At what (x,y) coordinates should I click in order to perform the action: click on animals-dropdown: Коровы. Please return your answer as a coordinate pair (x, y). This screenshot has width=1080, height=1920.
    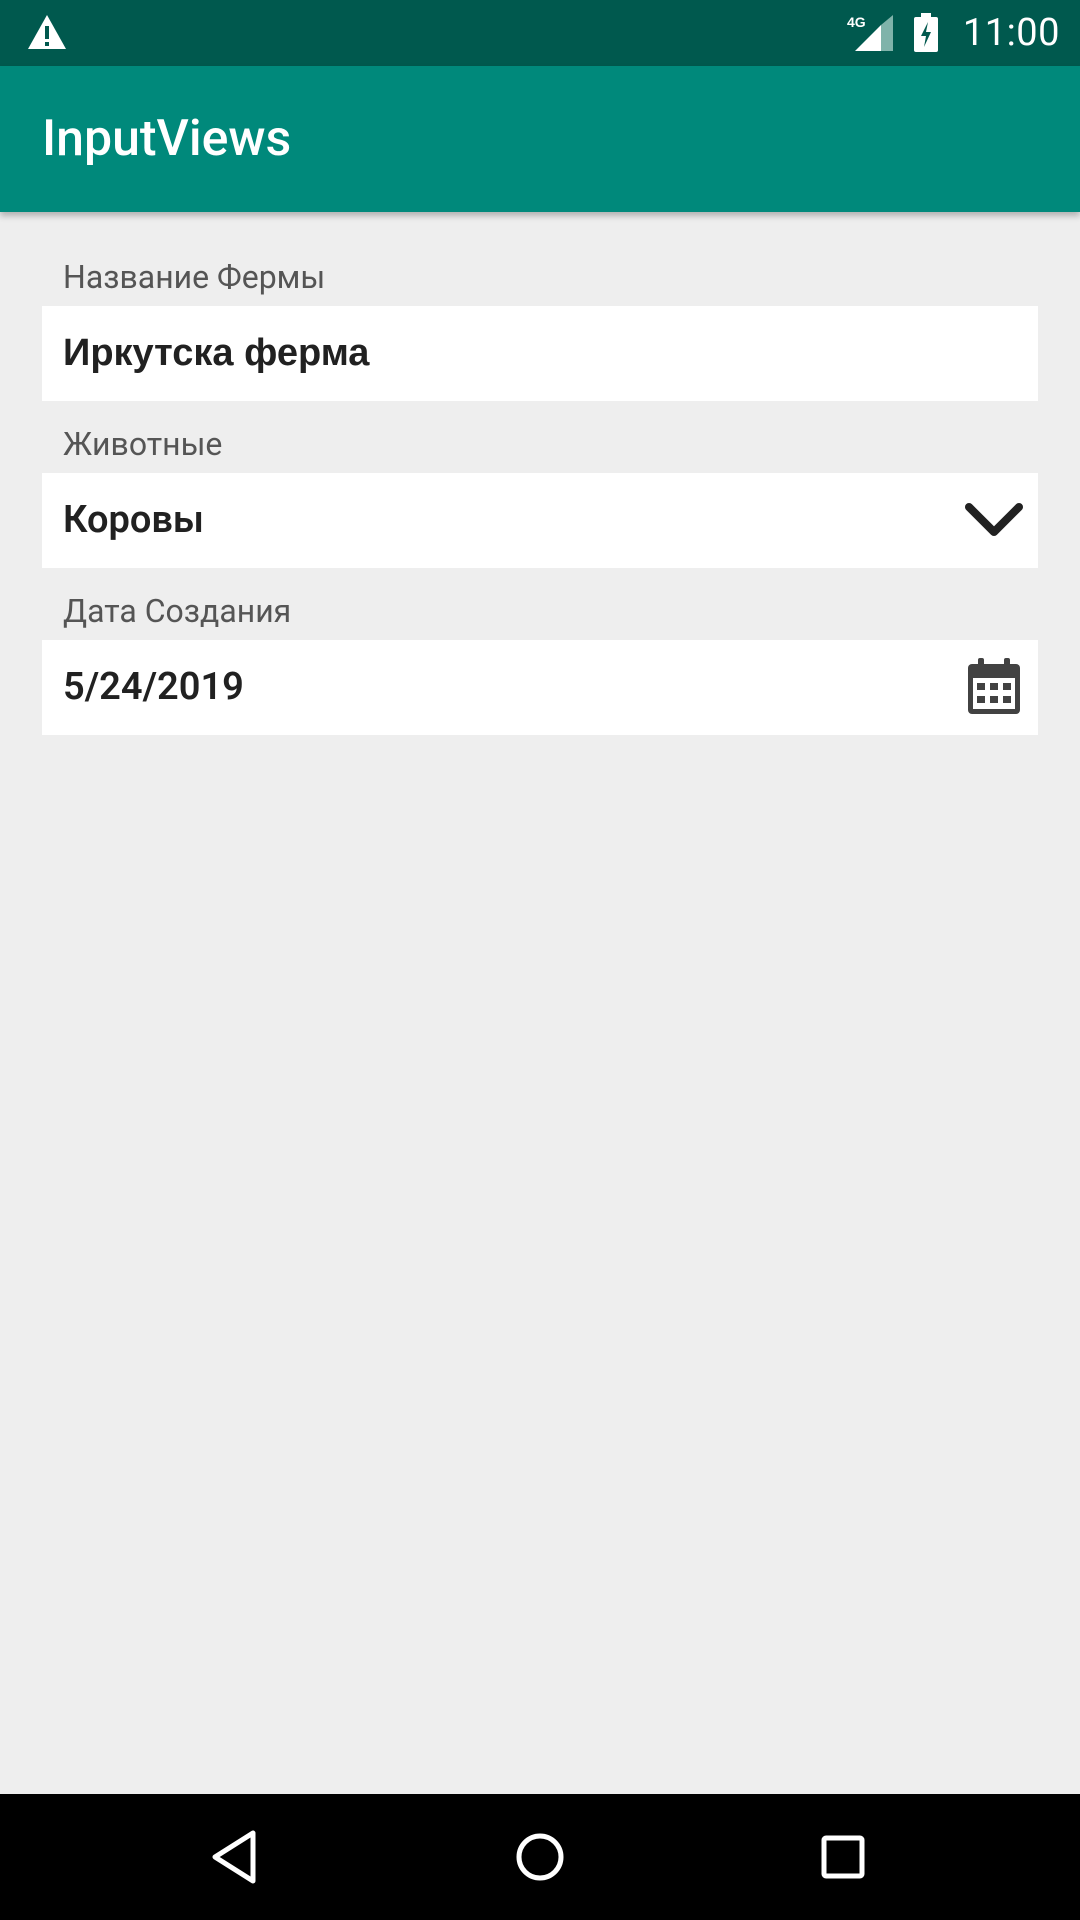
    Looking at the image, I should click on (540, 520).